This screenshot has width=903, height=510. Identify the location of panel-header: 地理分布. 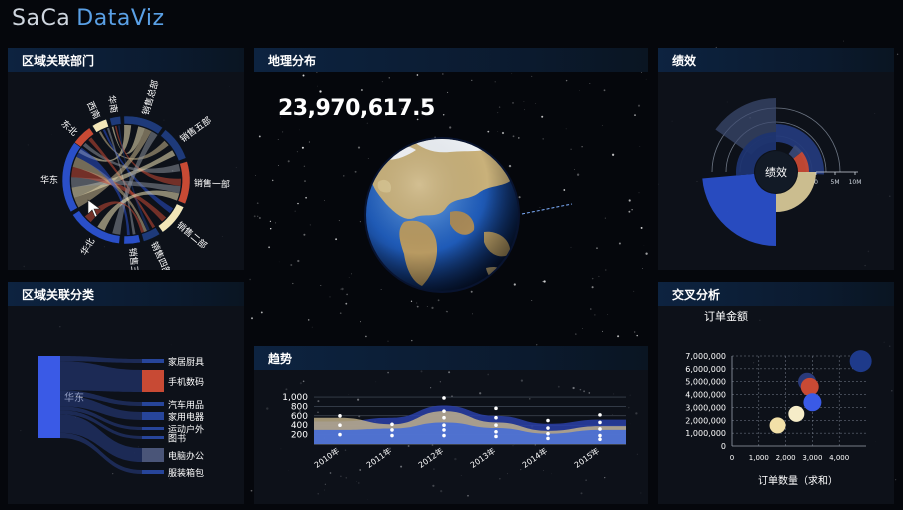
(451, 60).